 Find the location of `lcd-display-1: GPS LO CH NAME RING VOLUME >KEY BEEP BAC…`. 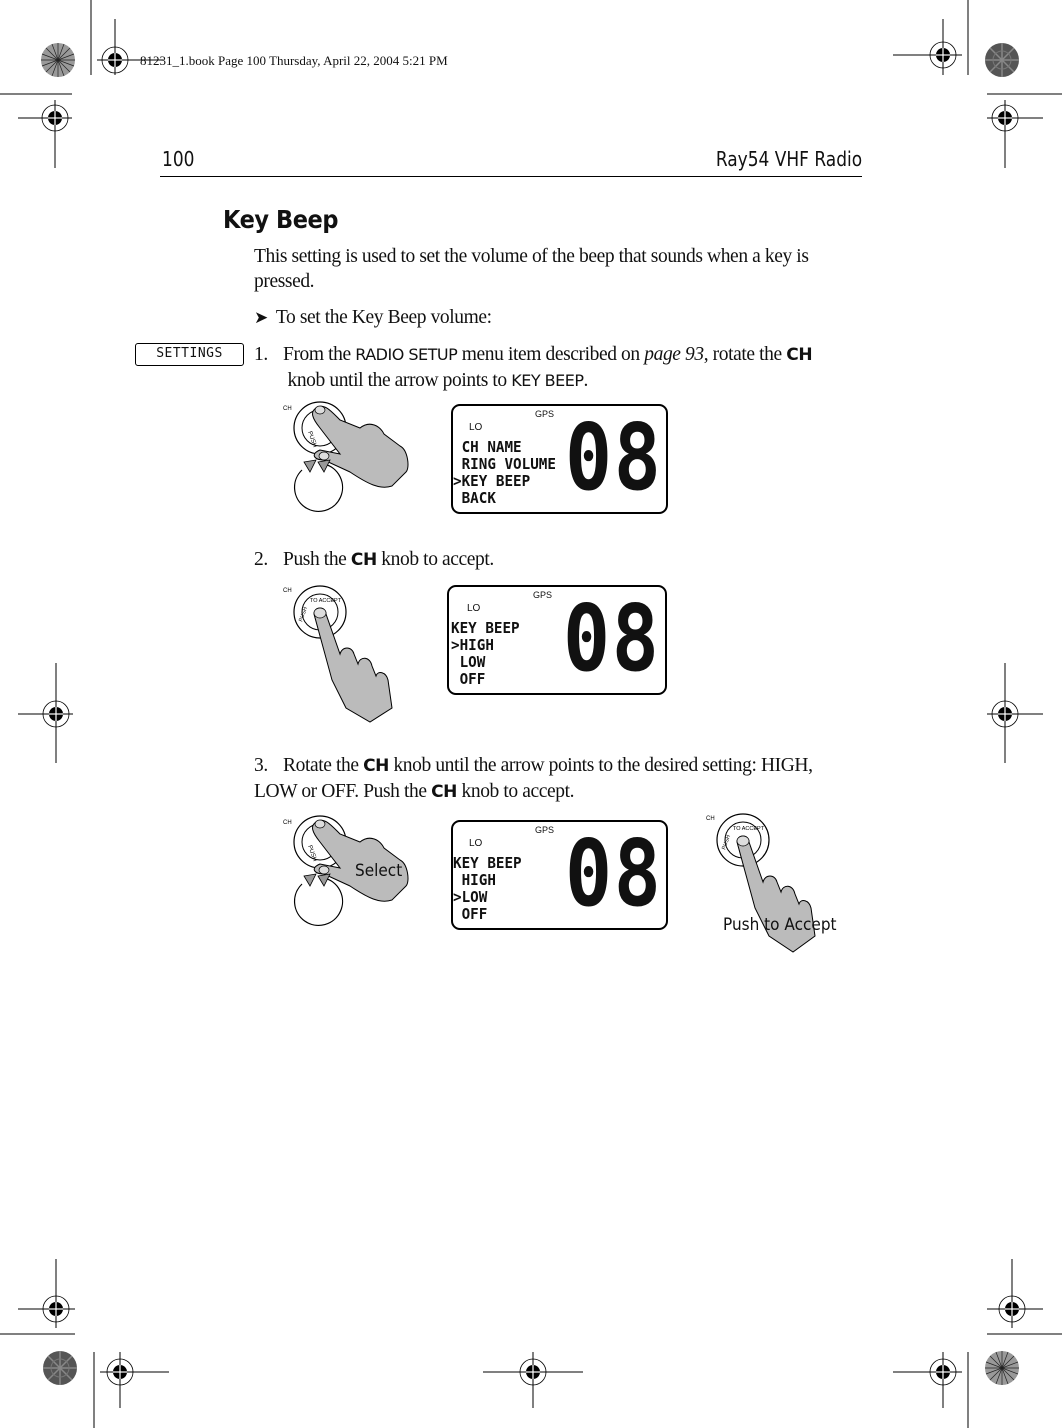

lcd-display-1: GPS LO CH NAME RING VOLUME >KEY BEEP BAC… is located at coordinates (559, 459).